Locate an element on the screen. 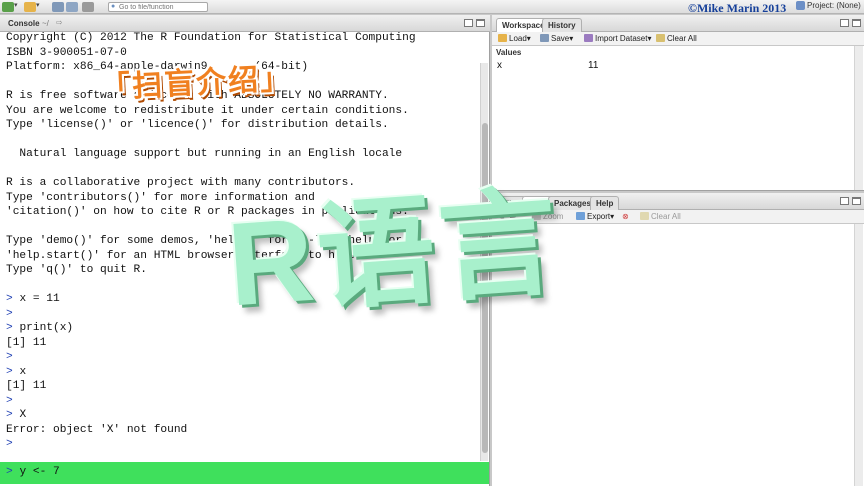  console-line-text: x is located at coordinates (23, 371).